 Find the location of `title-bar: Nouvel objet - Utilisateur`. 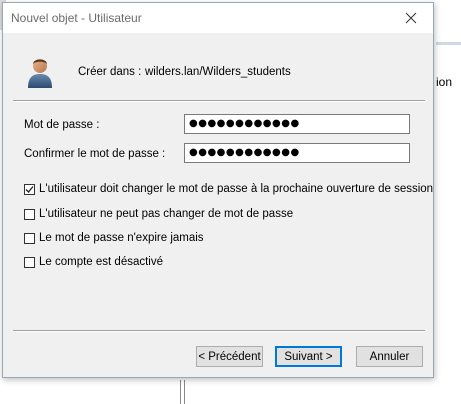

title-bar: Nouvel objet - Utilisateur is located at coordinates (218, 18).